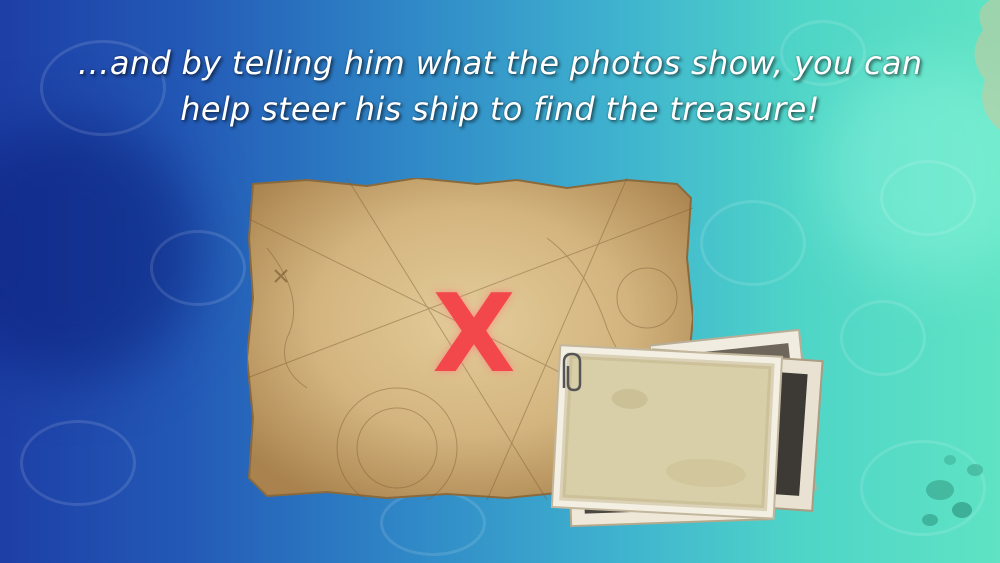 This screenshot has width=1000, height=563. What do you see at coordinates (952, 490) in the screenshot?
I see `seabed-rocks-icon` at bounding box center [952, 490].